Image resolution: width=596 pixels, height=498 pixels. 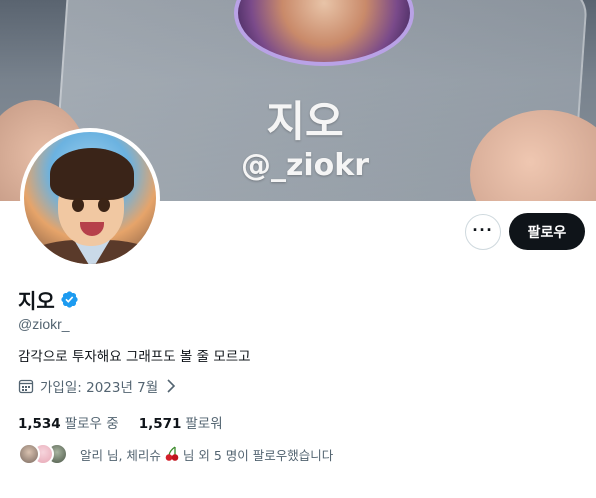 I want to click on profile-bio: 감각으로 투자해요 그래프도 볼 줄 모르고, so click(x=134, y=357).